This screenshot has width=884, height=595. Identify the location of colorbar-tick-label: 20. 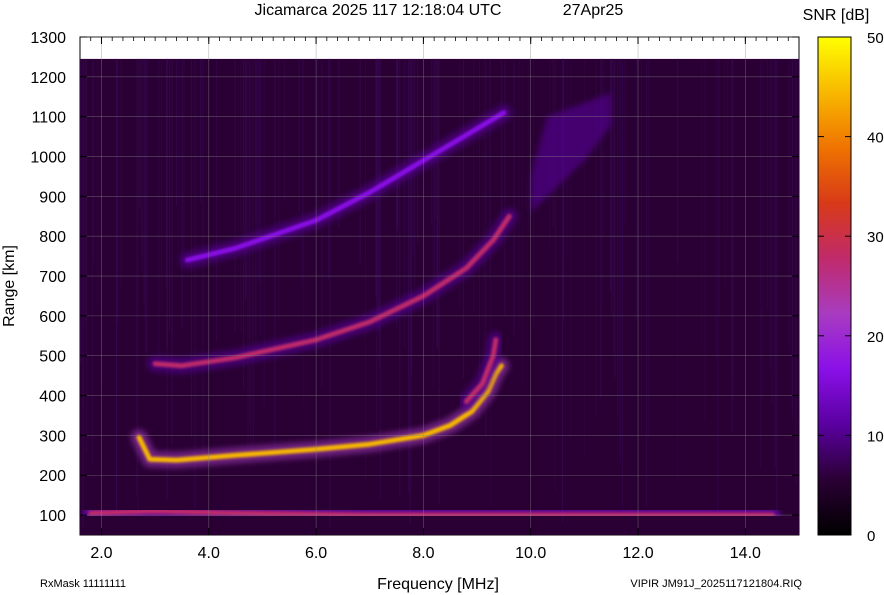
(875, 337).